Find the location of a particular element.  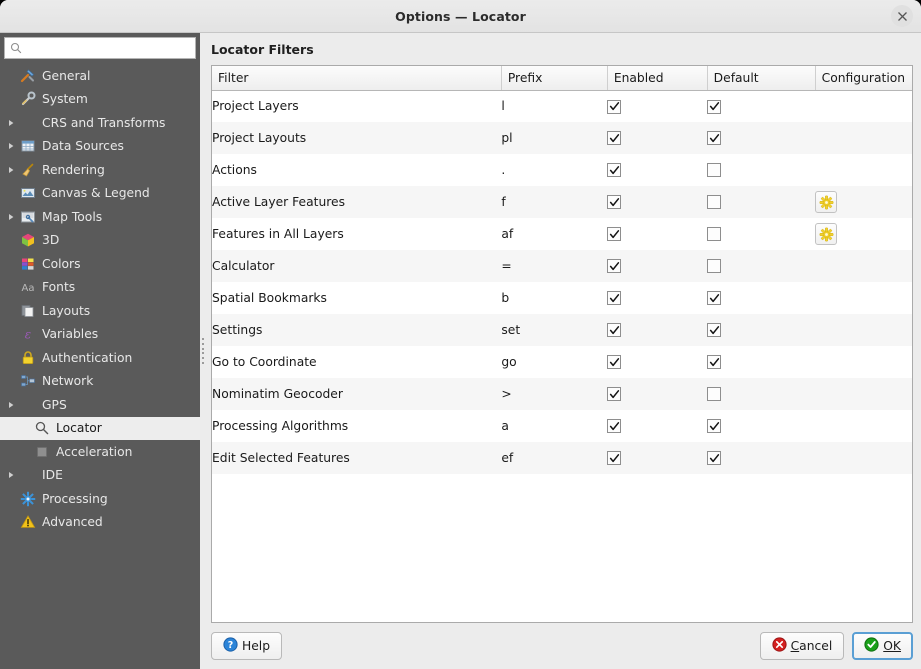

sidebar-item-processing: Processing is located at coordinates (100, 499).